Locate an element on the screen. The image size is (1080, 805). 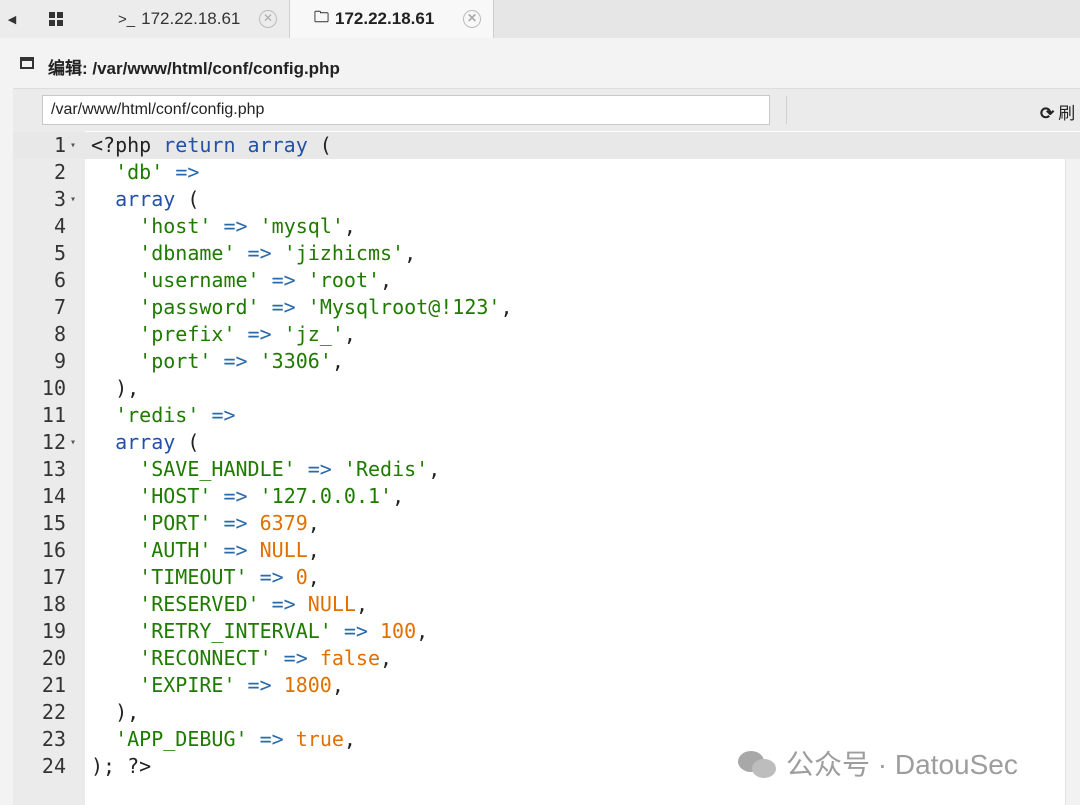
code-line: 9 'port' => '3306', is located at coordinates (539, 361).